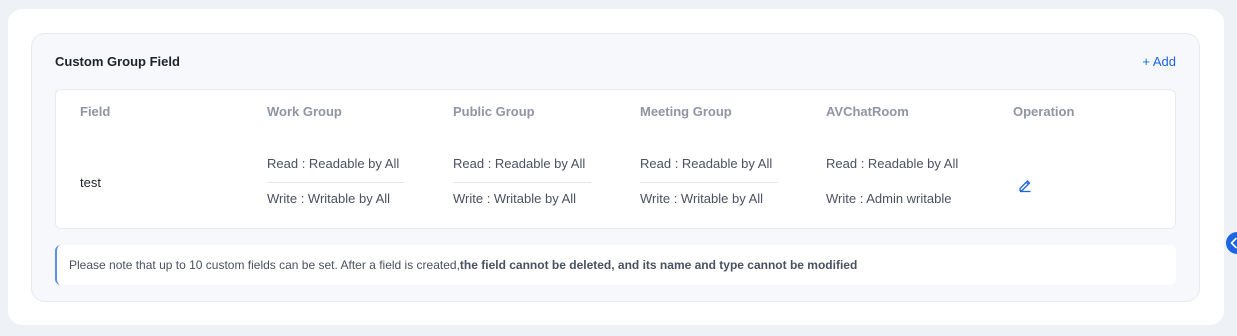  Describe the element at coordinates (515, 198) in the screenshot. I see `public-group-write-permission: Write : Writable by All` at that location.